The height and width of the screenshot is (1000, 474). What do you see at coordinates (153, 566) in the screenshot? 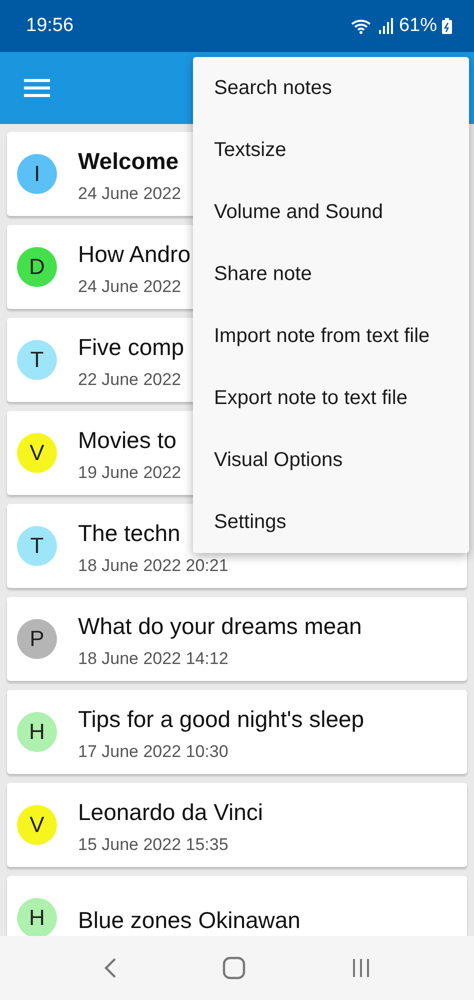
I see `note-date: 18 June 2022 20:21` at bounding box center [153, 566].